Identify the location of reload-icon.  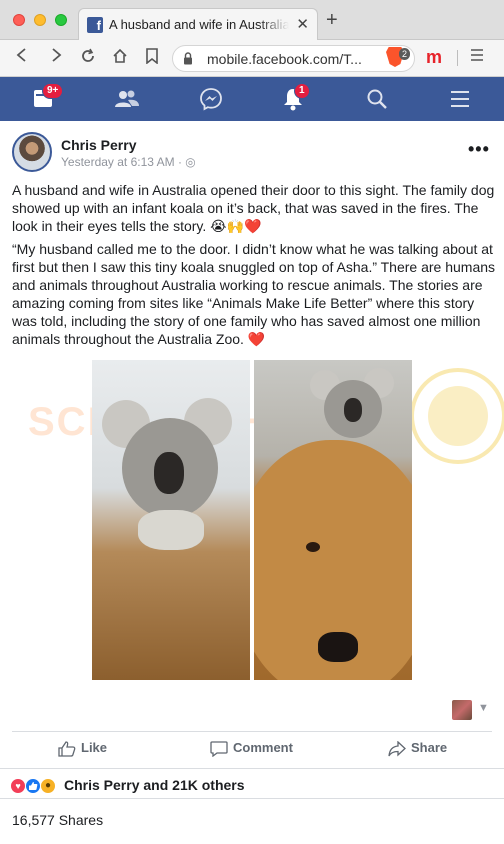
(88, 58).